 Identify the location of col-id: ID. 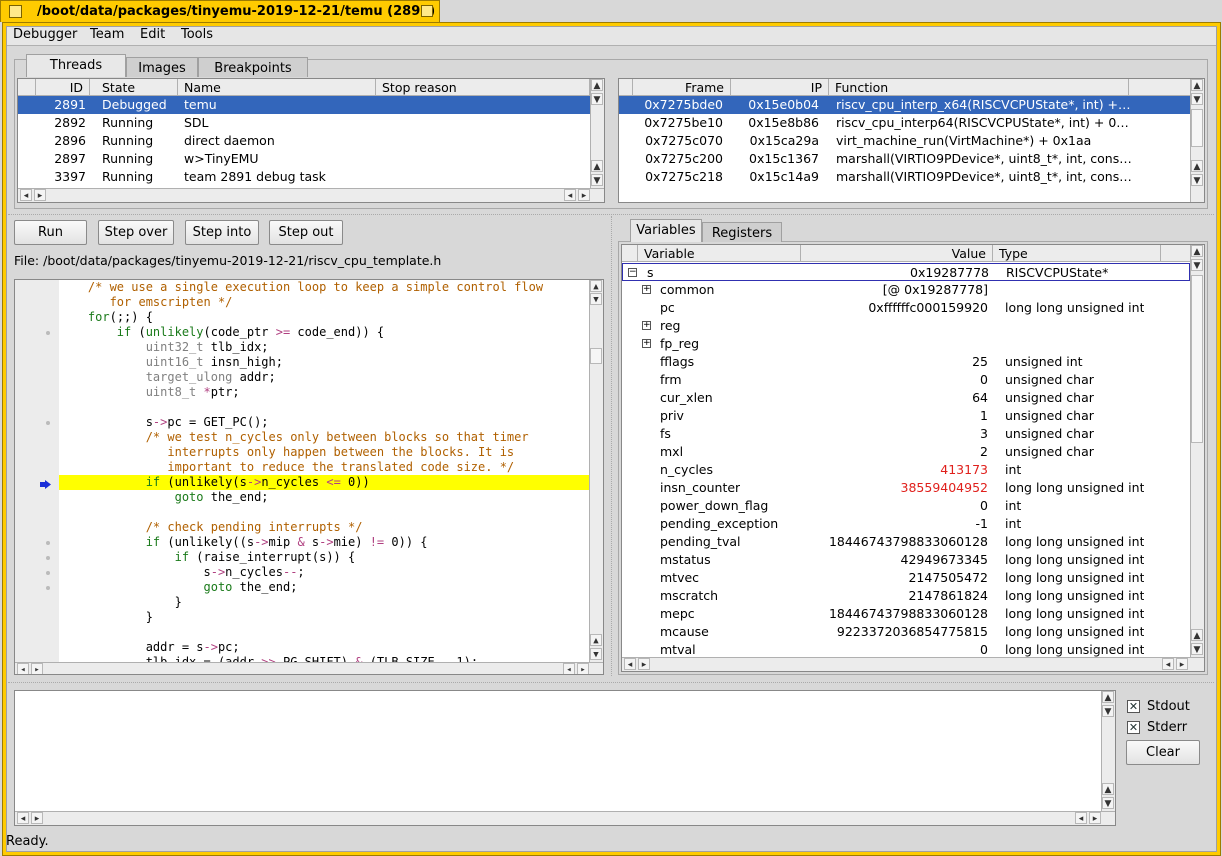
(63, 87).